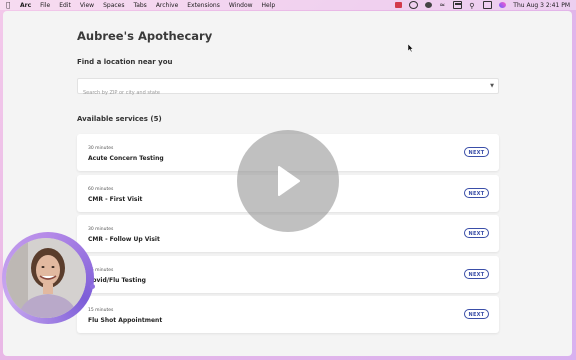 The width and height of the screenshot is (576, 360). Describe the element at coordinates (492, 86) in the screenshot. I see `dropdown-caret-icon: ▼` at that location.